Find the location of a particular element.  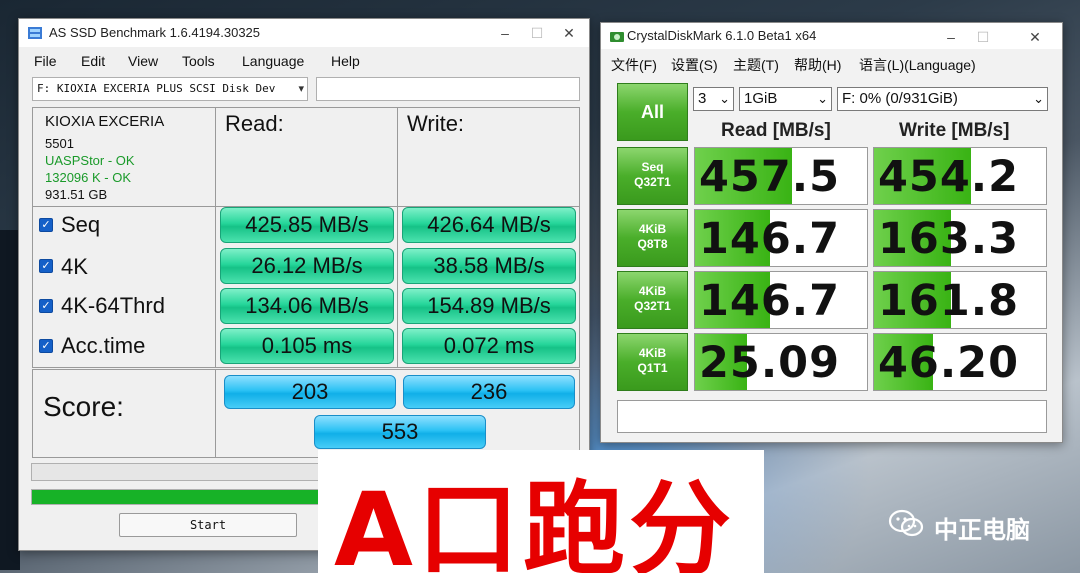

4k-64thrd-write-result: 154.89 MB/s is located at coordinates (489, 306).